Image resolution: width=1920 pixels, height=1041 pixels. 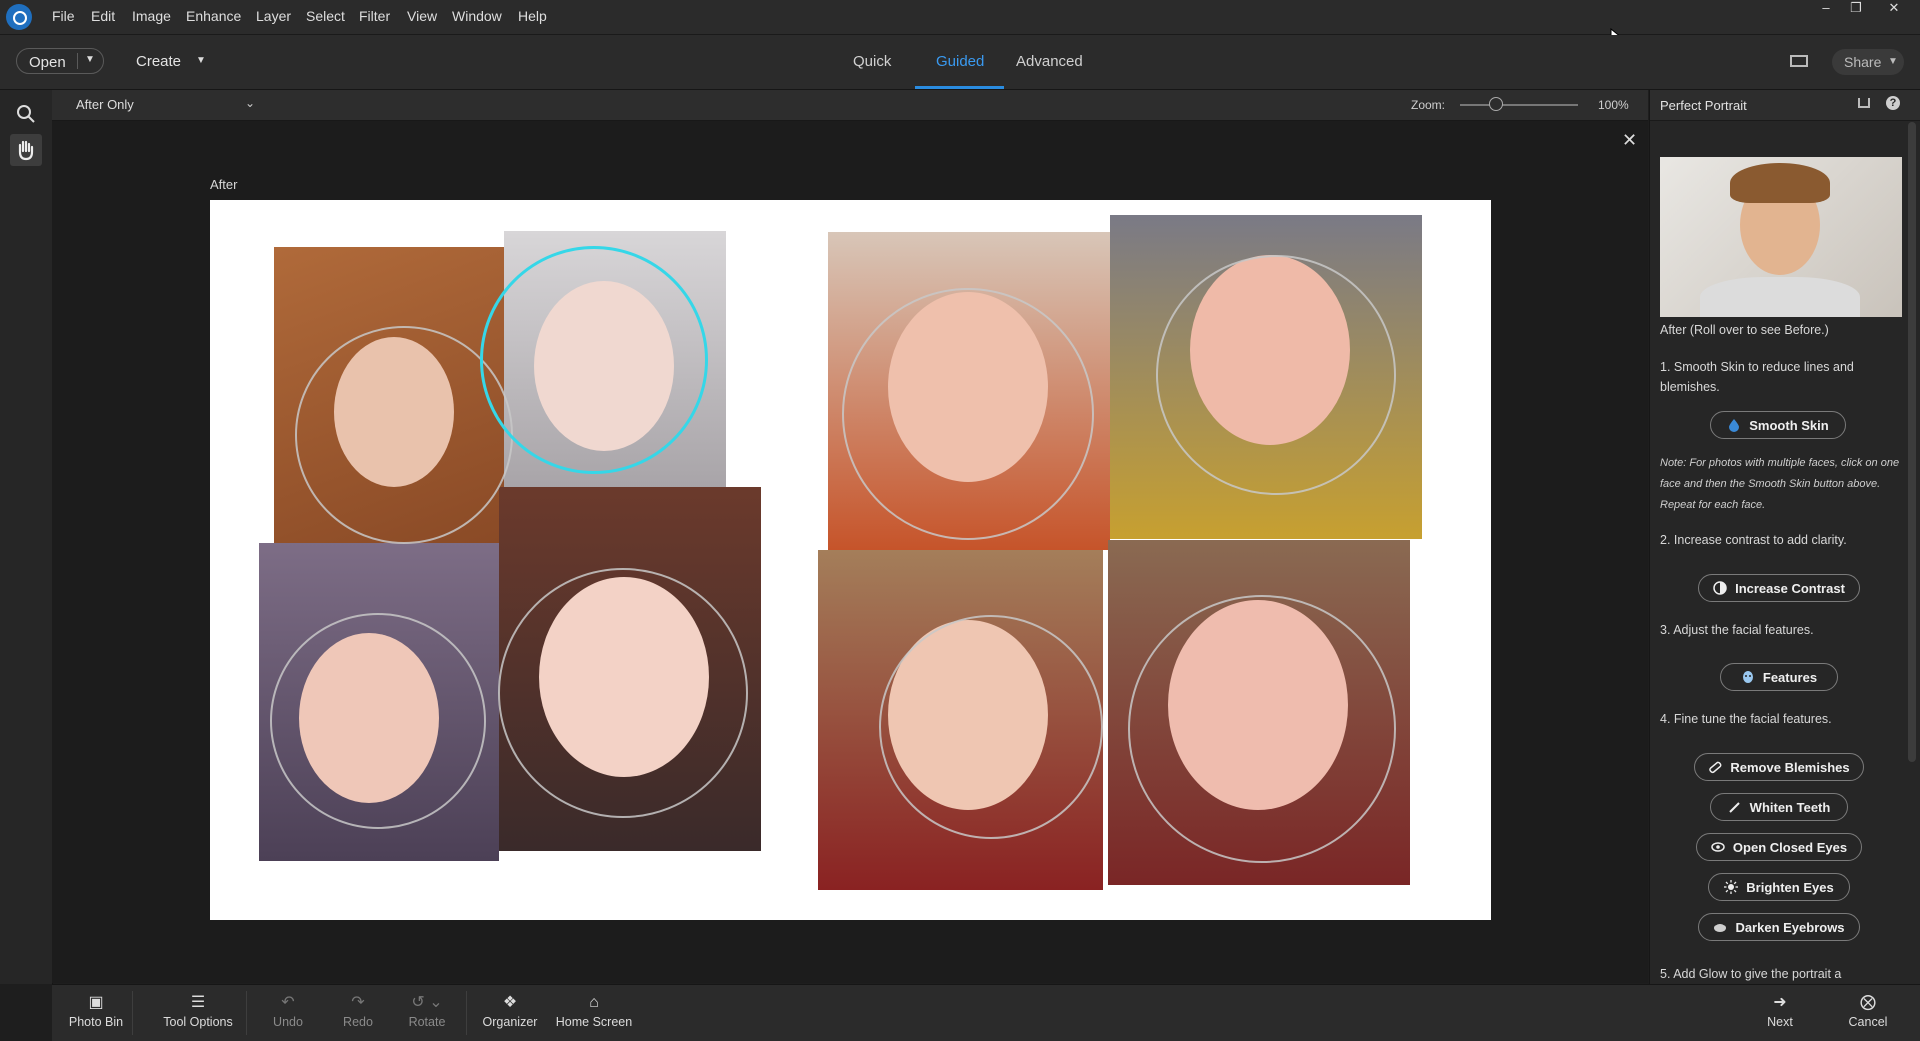 I want to click on share-button: Share ▼, so click(x=1868, y=62).